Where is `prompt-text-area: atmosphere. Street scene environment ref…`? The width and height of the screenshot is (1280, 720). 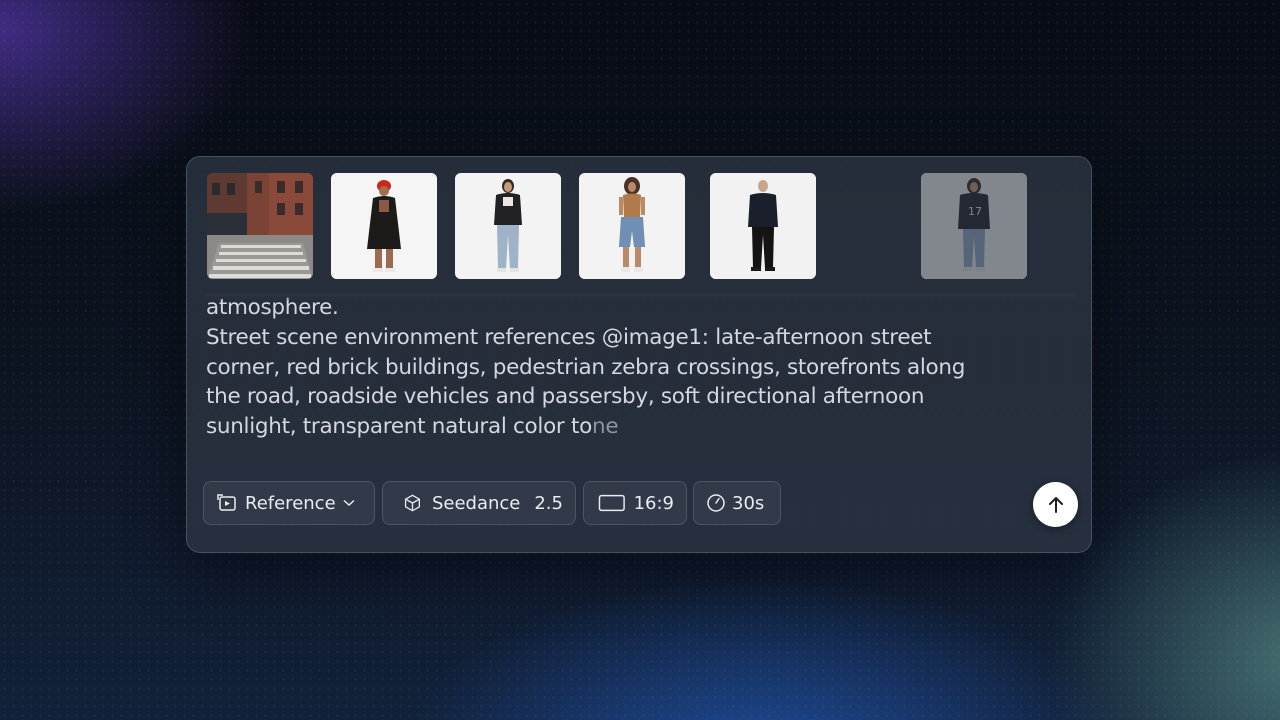 prompt-text-area: atmosphere. Street scene environment ref… is located at coordinates (641, 369).